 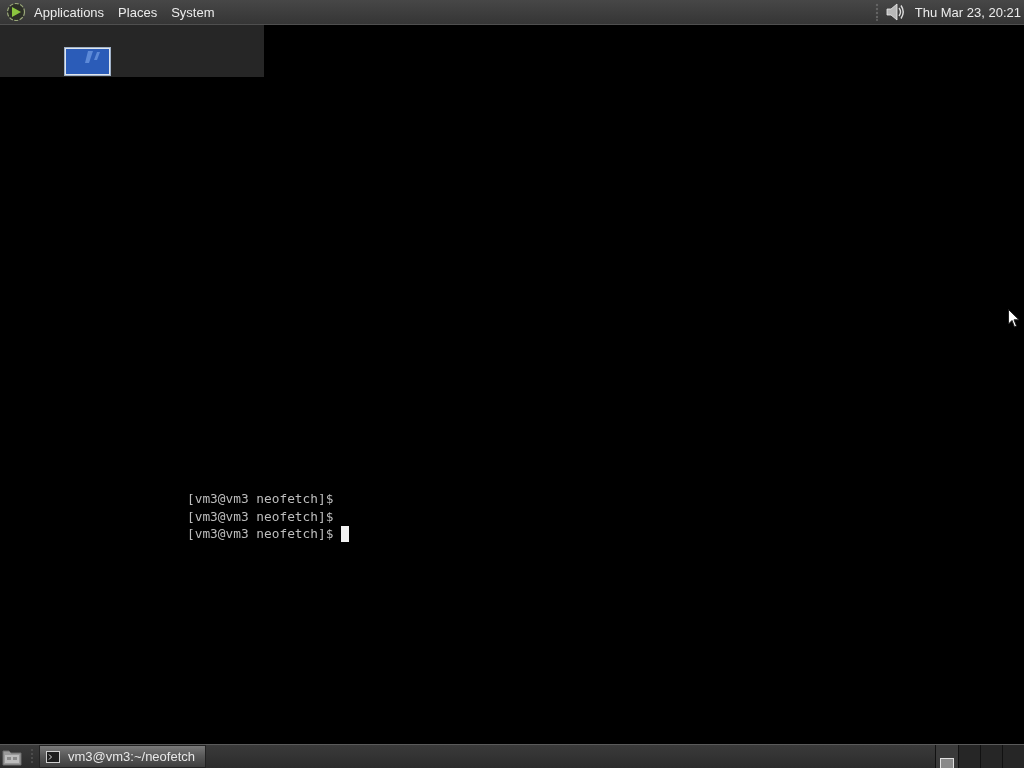 What do you see at coordinates (53, 756) in the screenshot?
I see `terminal-icon` at bounding box center [53, 756].